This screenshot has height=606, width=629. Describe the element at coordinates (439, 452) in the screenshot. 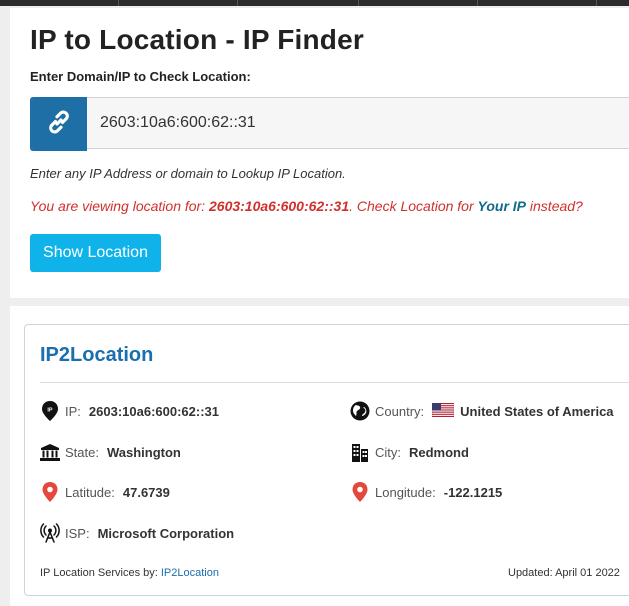

I see `city-value: Redmond` at that location.